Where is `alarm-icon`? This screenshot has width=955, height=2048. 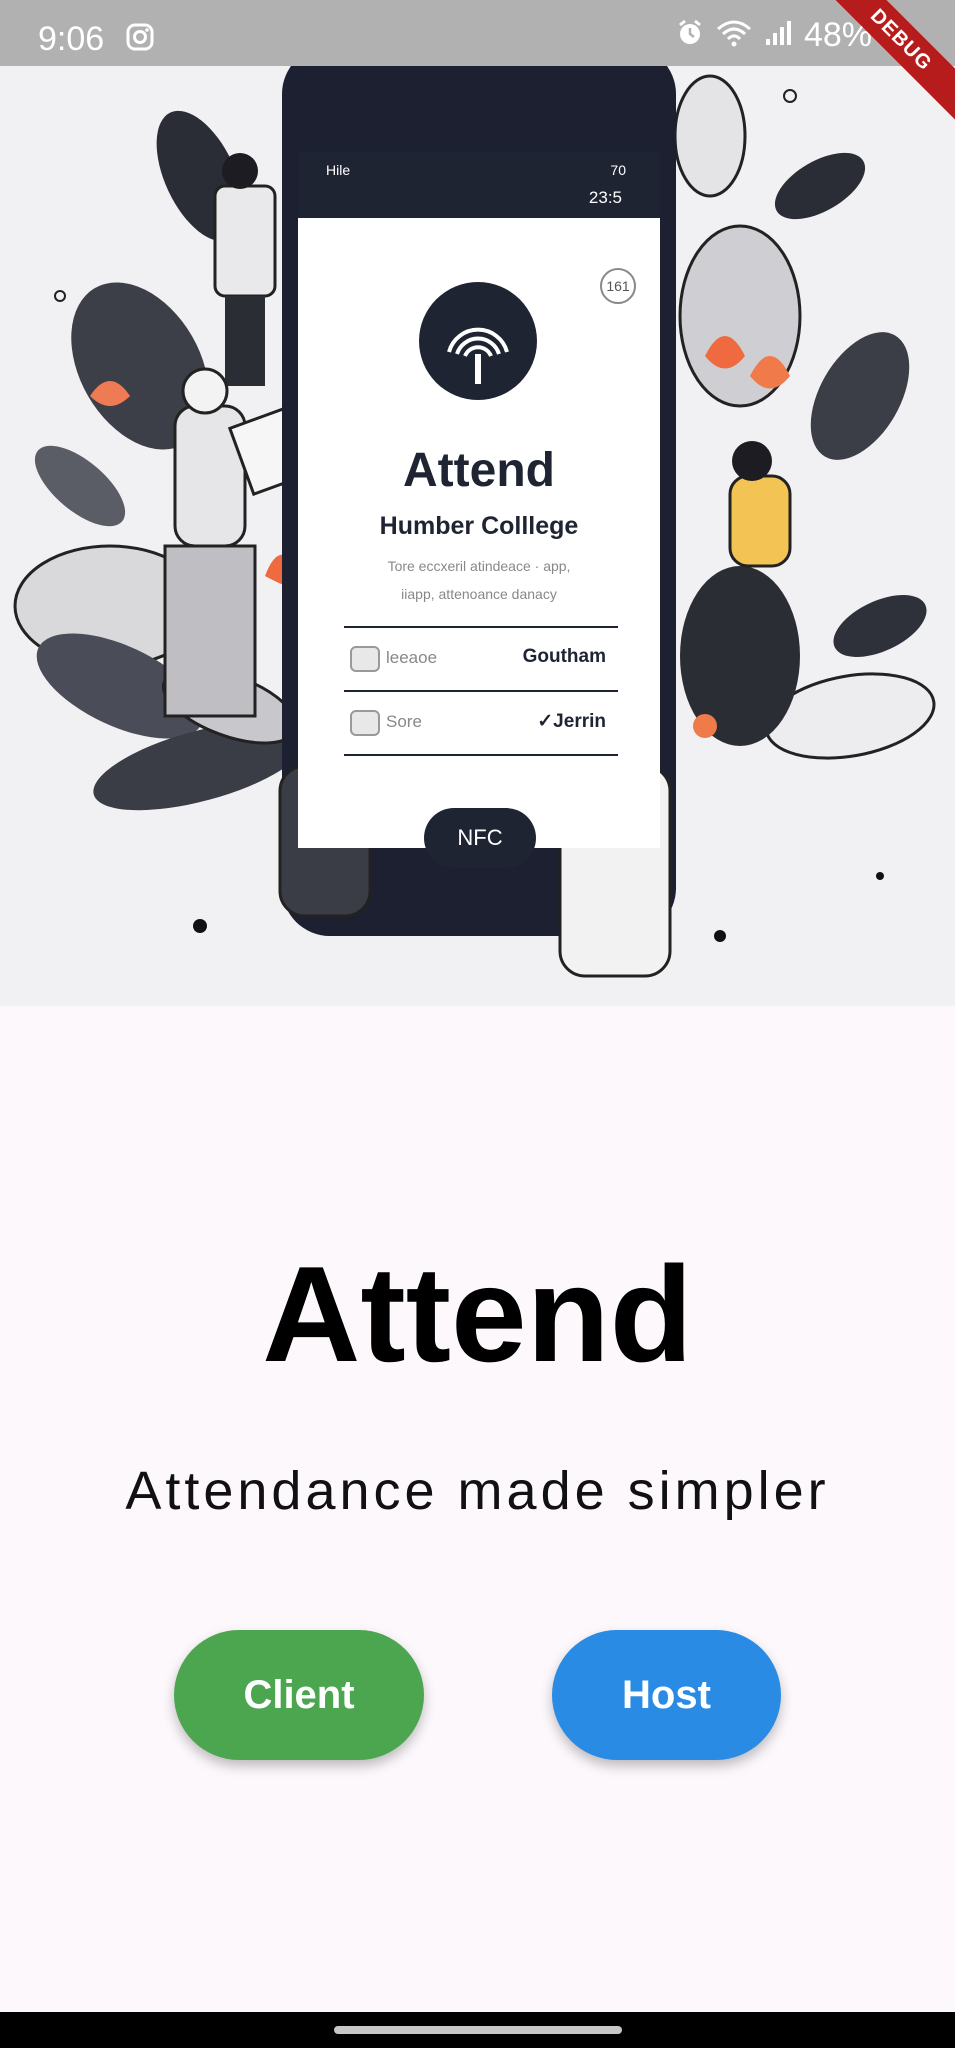 alarm-icon is located at coordinates (690, 35).